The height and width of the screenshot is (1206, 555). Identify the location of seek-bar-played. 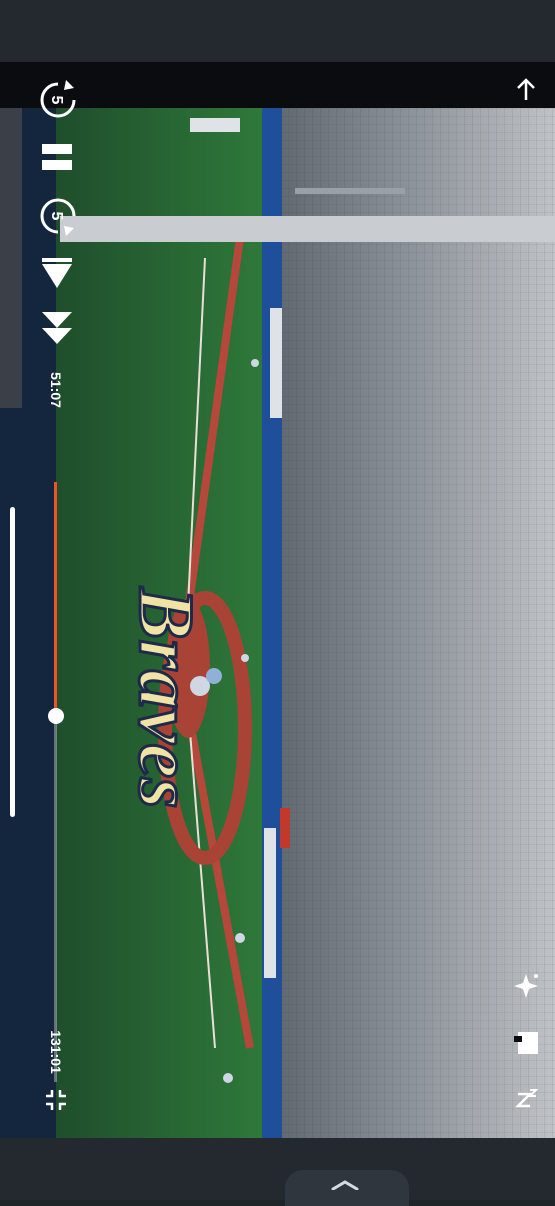
(55, 599).